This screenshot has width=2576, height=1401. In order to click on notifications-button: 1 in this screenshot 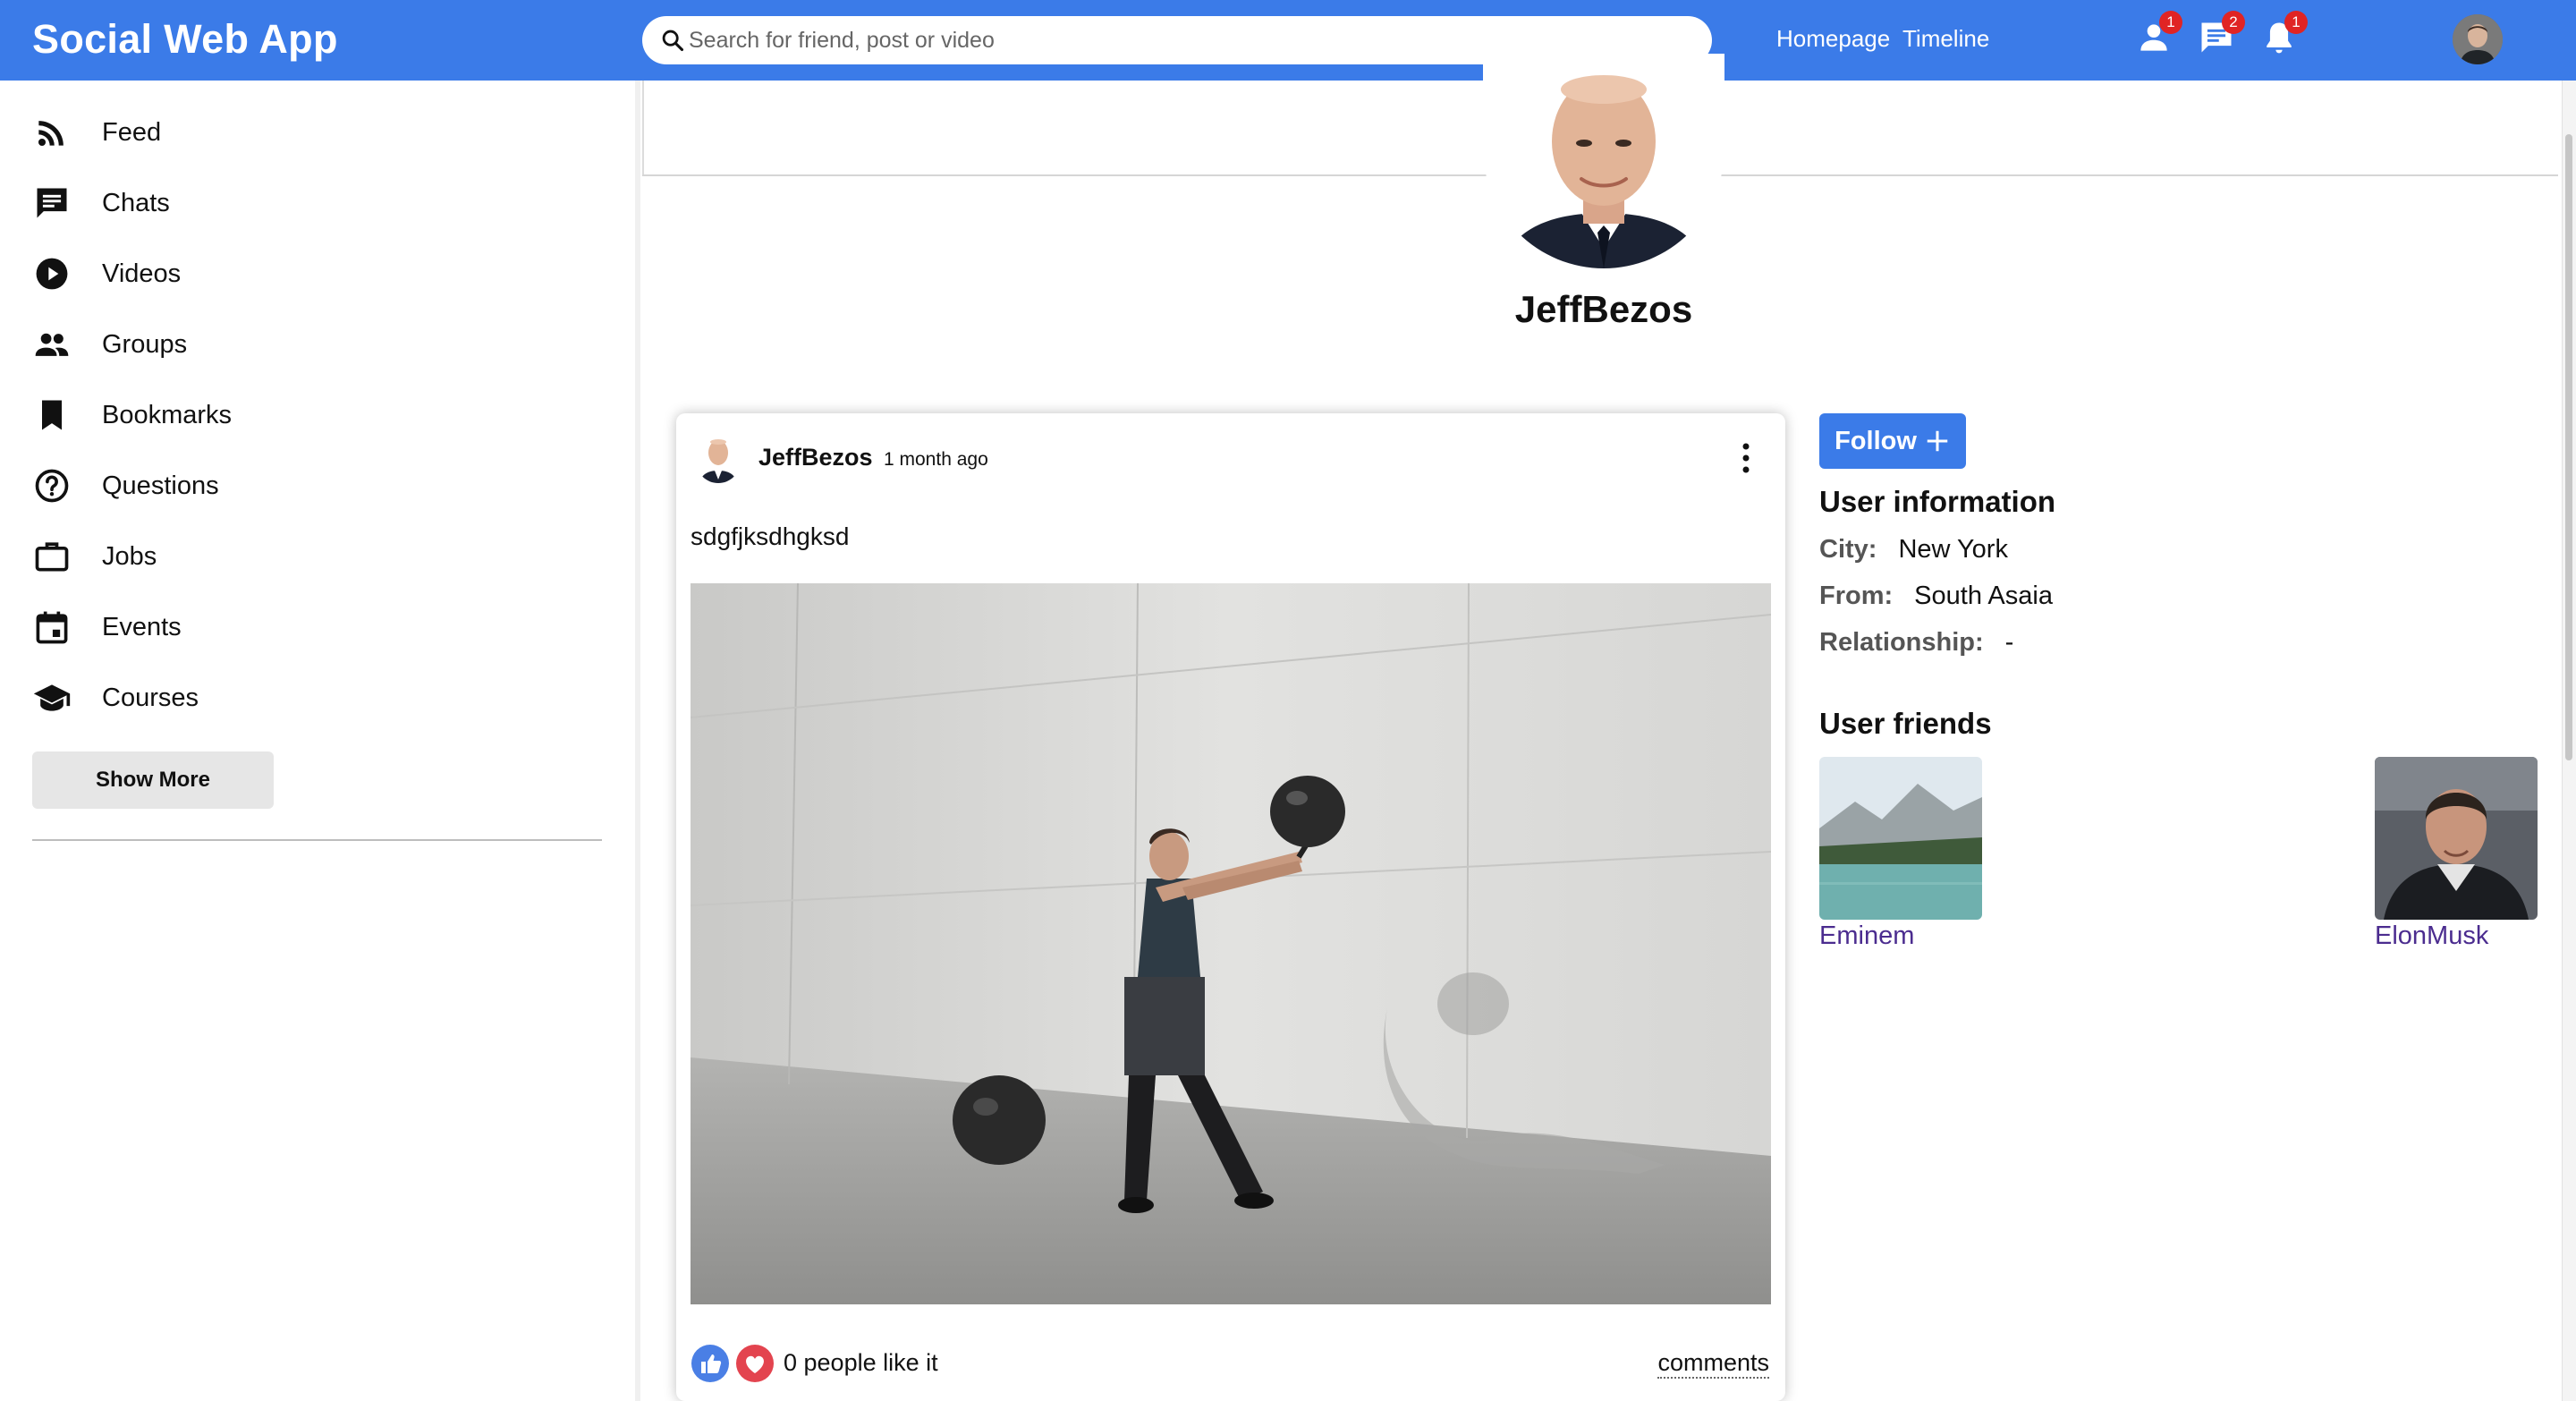, I will do `click(2283, 34)`.